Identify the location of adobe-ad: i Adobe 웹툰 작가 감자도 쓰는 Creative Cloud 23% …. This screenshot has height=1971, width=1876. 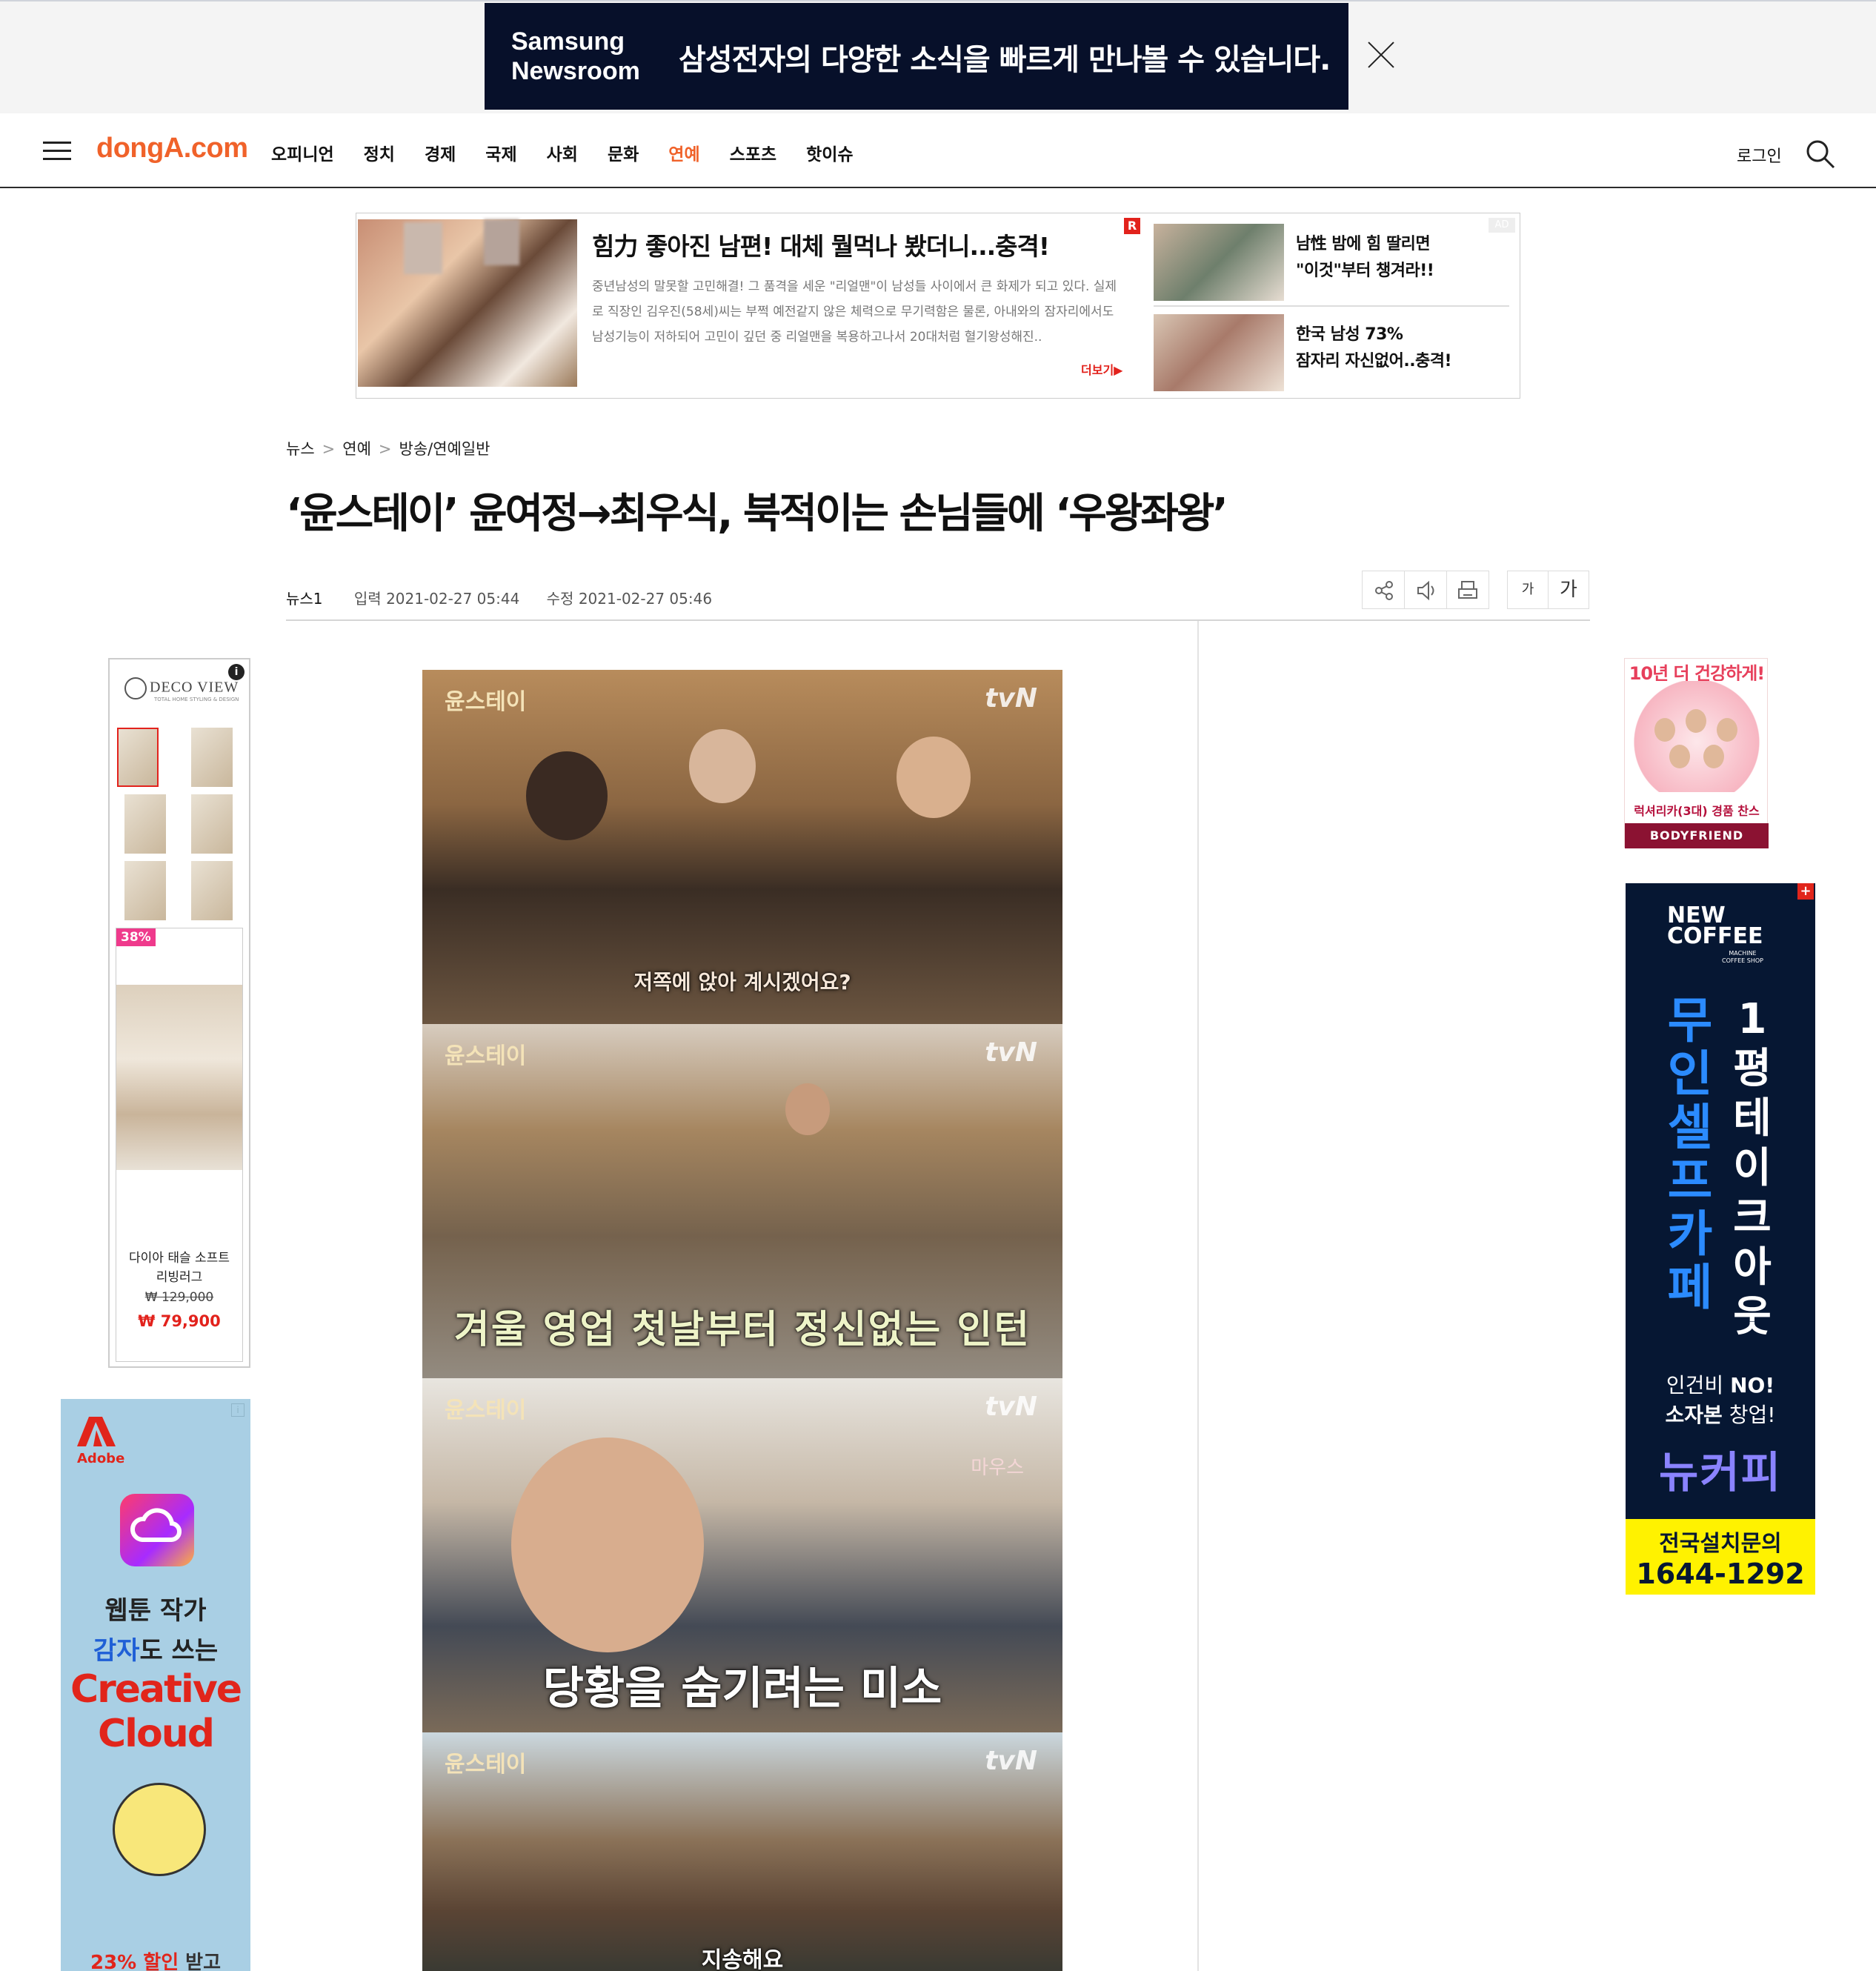
(155, 1685).